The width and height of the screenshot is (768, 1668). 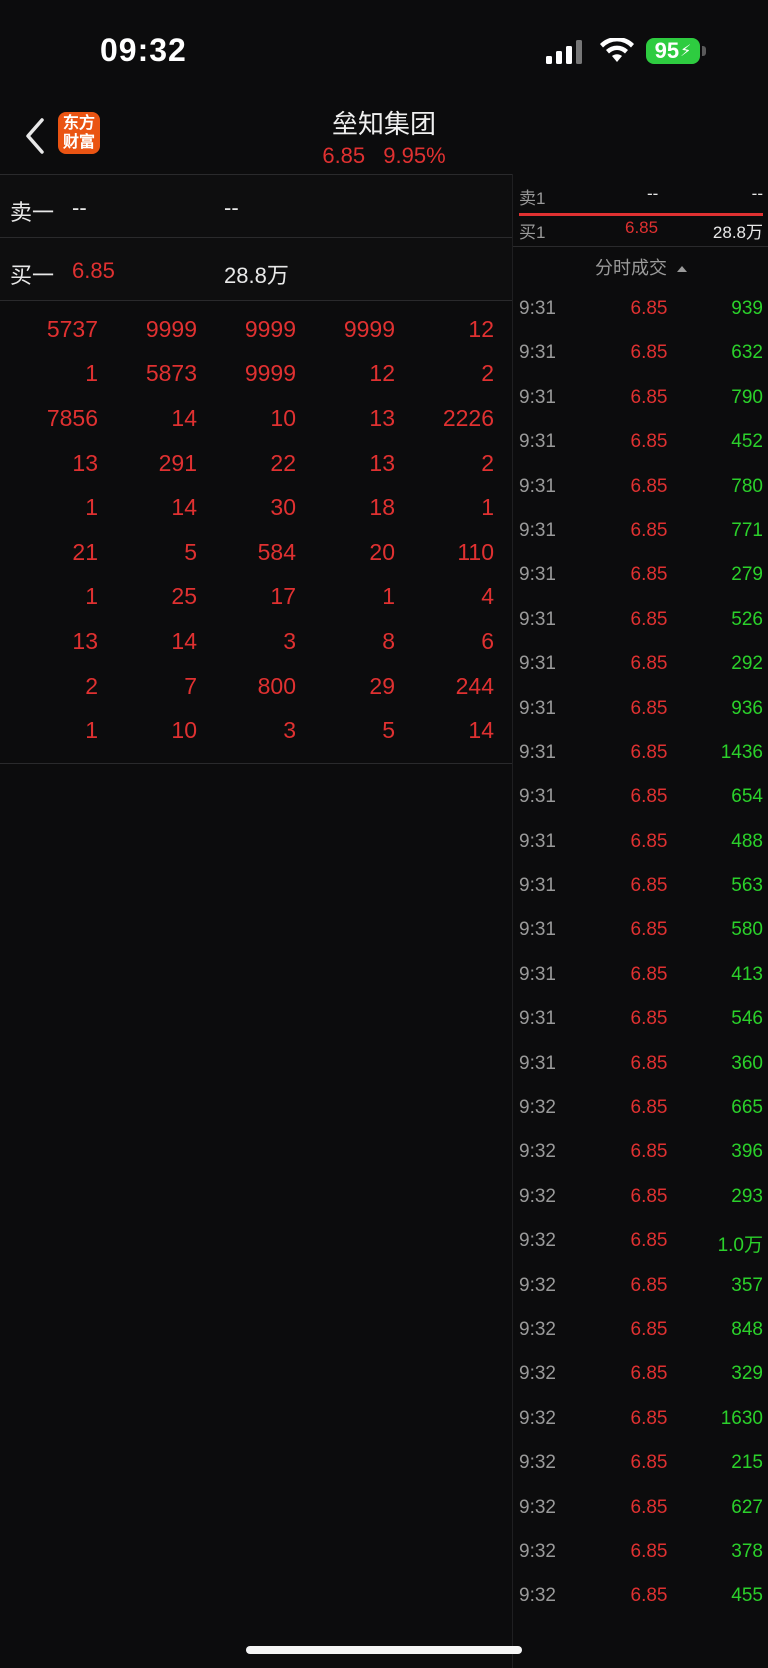 I want to click on queue-row: 1 25 17 1 4, so click(x=256, y=597).